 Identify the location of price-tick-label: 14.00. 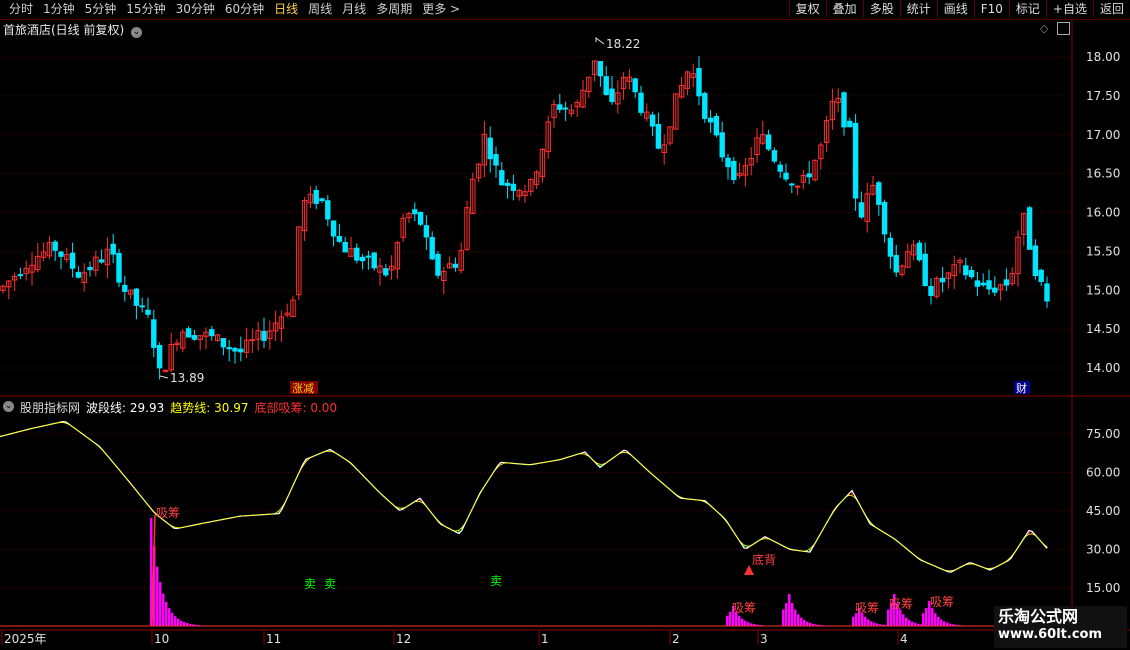
(1103, 368).